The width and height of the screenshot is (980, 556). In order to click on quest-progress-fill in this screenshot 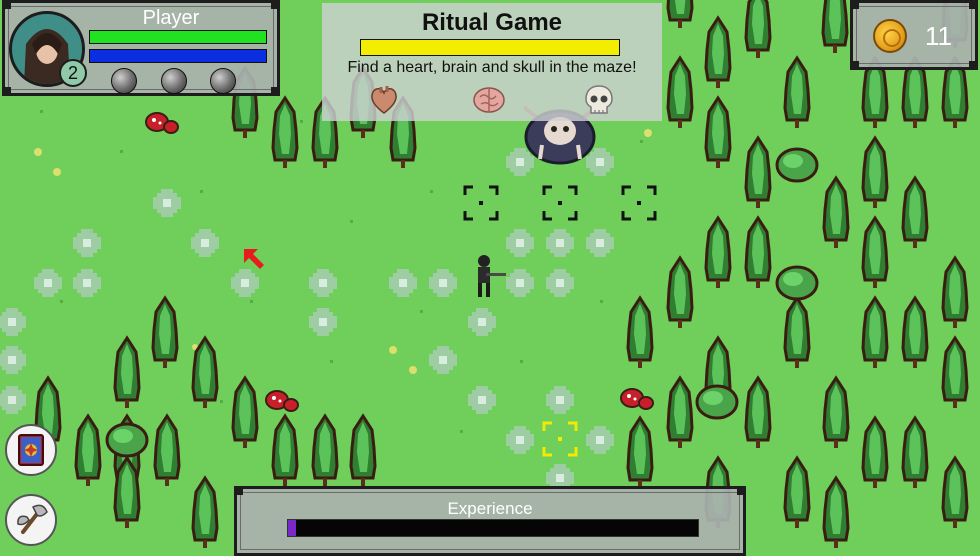, I will do `click(490, 47)`.